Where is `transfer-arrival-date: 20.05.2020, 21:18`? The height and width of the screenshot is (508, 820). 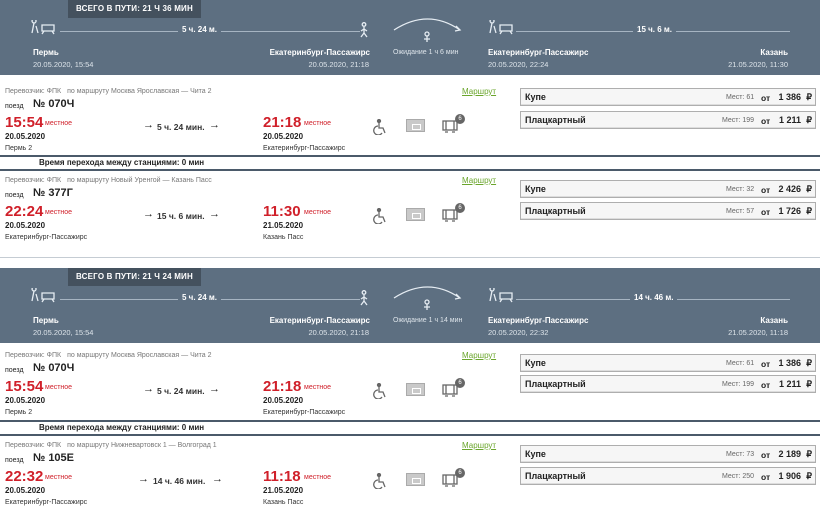 transfer-arrival-date: 20.05.2020, 21:18 is located at coordinates (338, 332).